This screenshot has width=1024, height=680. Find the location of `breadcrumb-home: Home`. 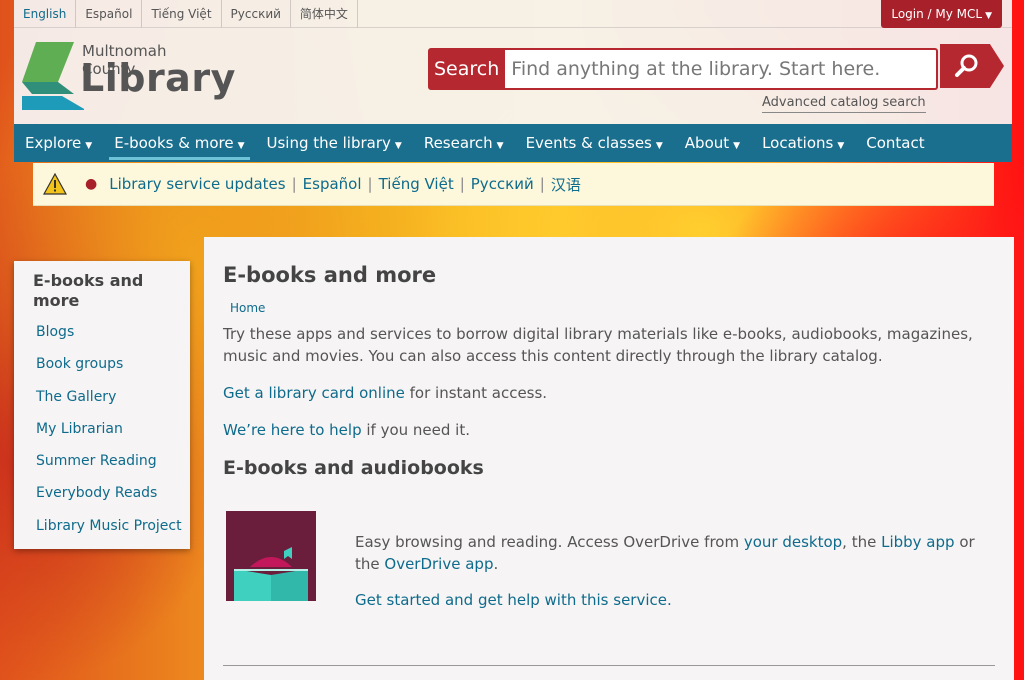

breadcrumb-home: Home is located at coordinates (247, 308).